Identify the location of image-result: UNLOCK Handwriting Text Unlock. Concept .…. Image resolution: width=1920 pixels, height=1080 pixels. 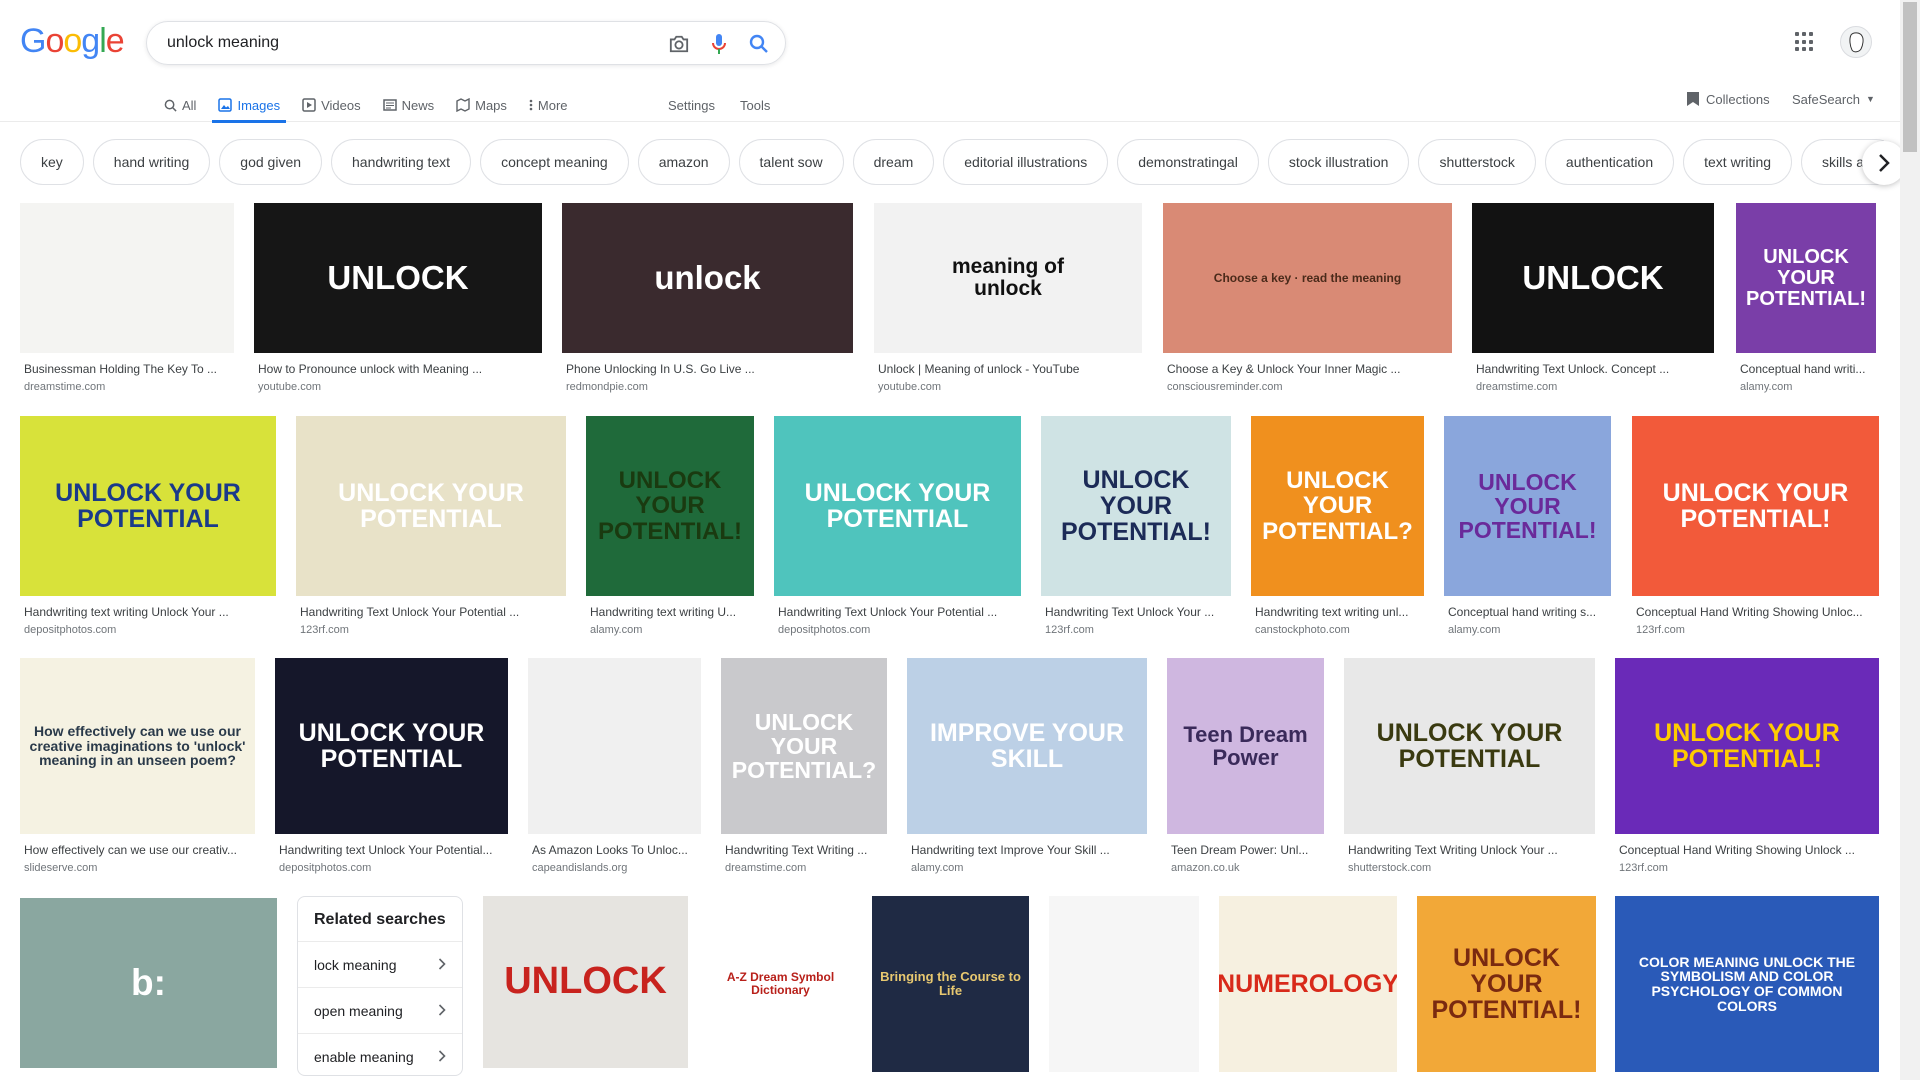
(1593, 299).